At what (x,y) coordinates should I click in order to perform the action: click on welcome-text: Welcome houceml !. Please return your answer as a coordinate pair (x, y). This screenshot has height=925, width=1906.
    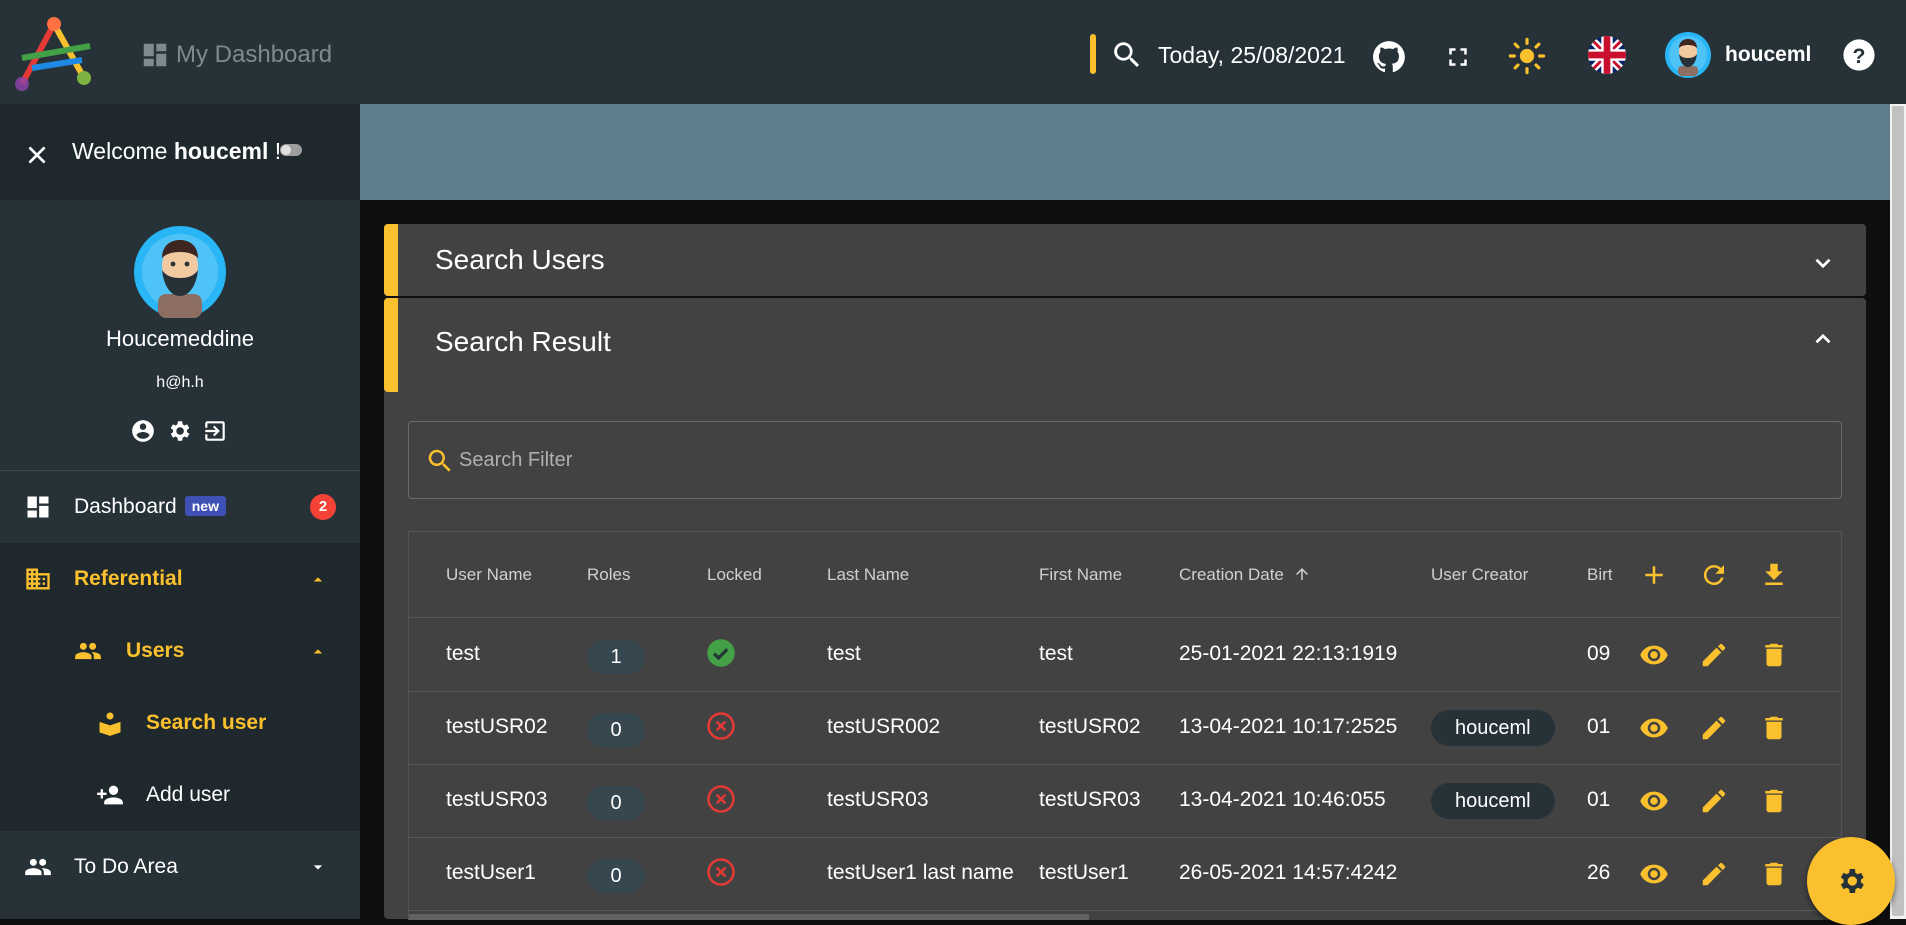
    Looking at the image, I should click on (177, 151).